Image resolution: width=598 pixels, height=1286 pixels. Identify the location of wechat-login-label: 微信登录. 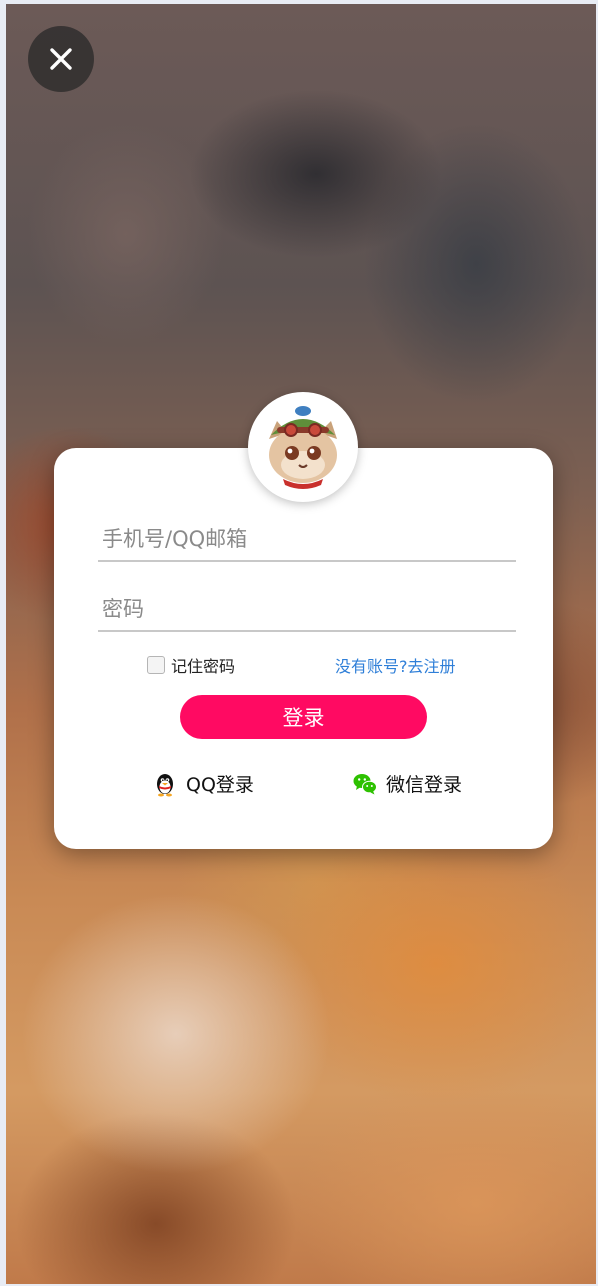
(424, 785).